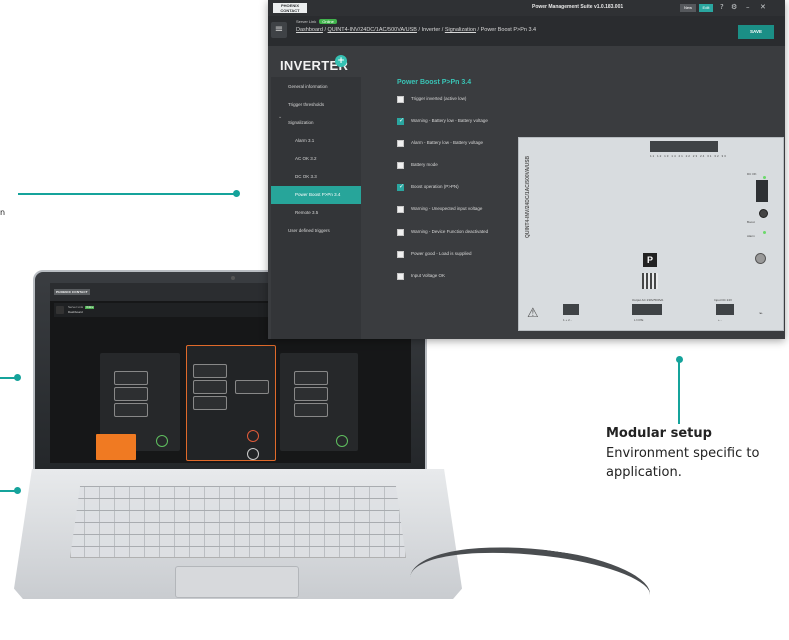 The height and width of the screenshot is (640, 789). I want to click on option-row: Warning - Battery low - Battery voltage, so click(497, 122).